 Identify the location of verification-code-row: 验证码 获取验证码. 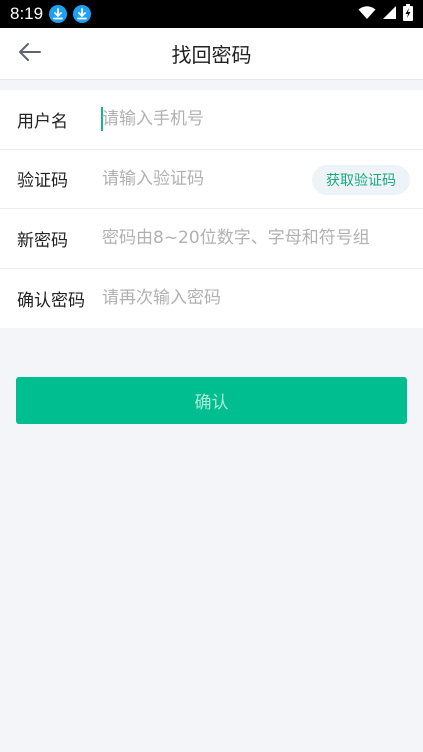
(211, 179).